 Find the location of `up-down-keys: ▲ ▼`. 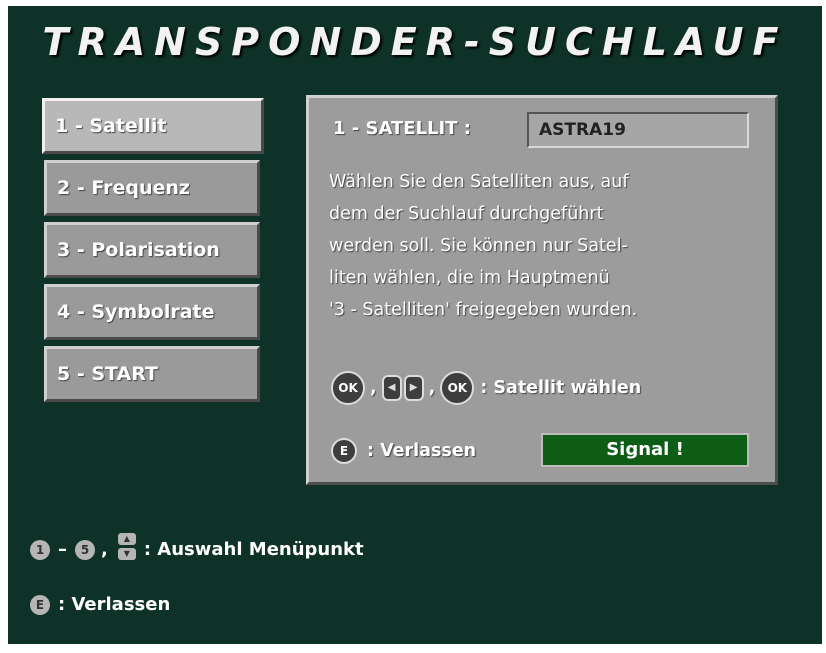

up-down-keys: ▲ ▼ is located at coordinates (126, 546).